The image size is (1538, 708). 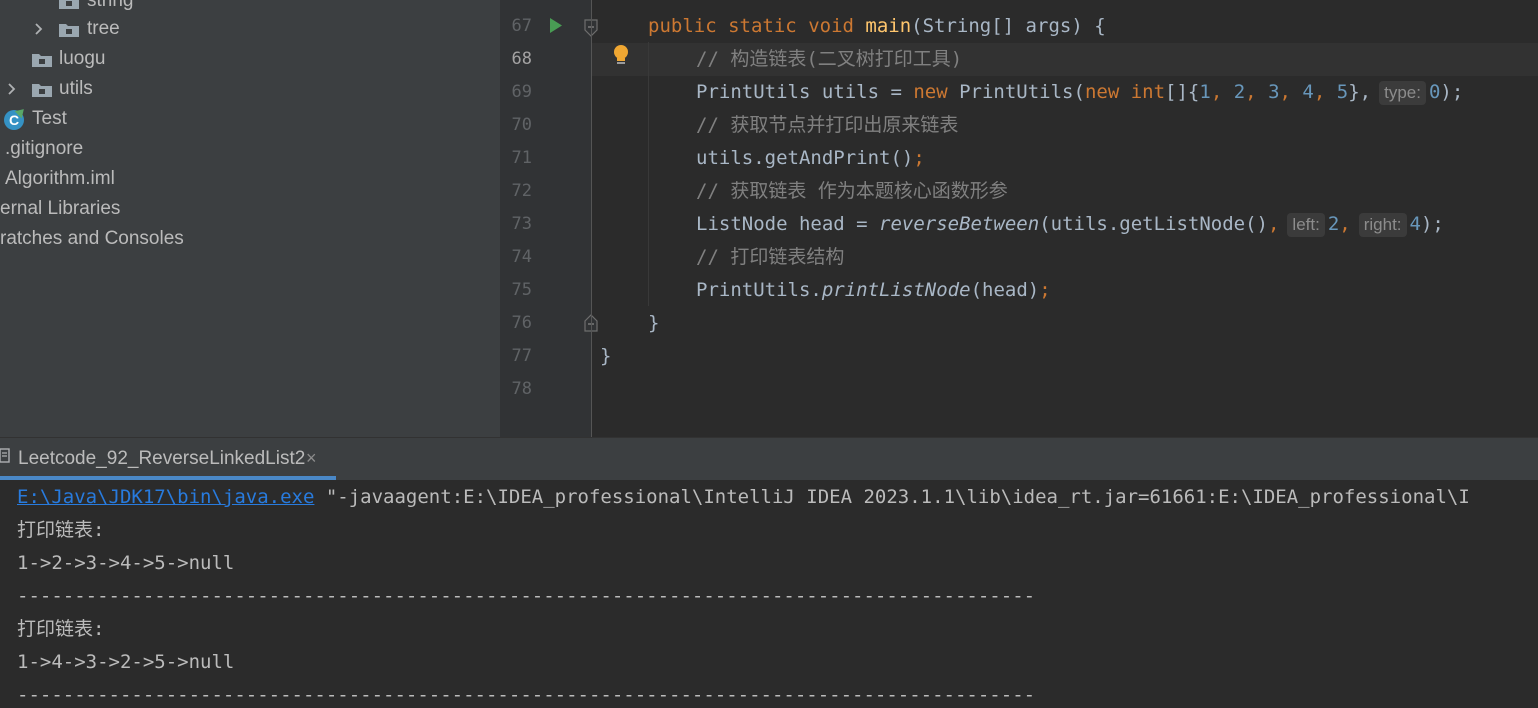 What do you see at coordinates (250, 59) in the screenshot?
I see `tree-item-luogu: luogu` at bounding box center [250, 59].